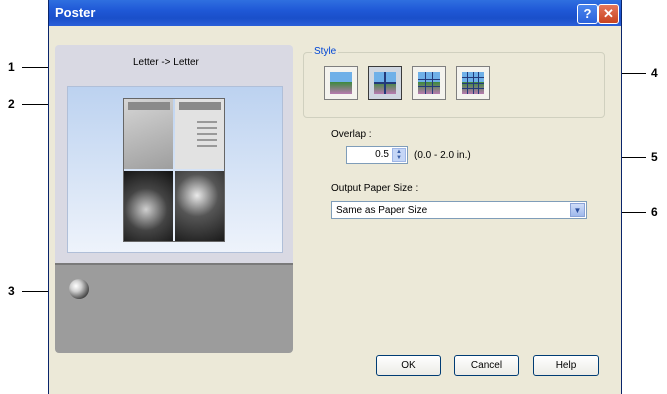 The width and height of the screenshot is (667, 394). I want to click on callout-3: 3, so click(11, 291).